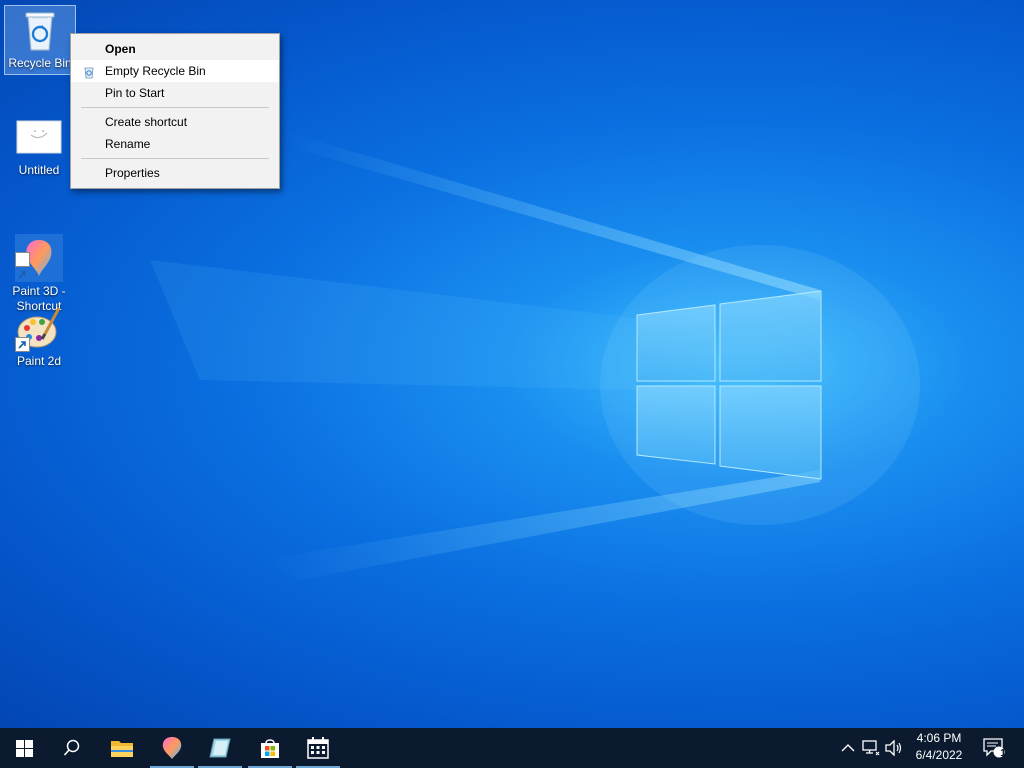 The width and height of the screenshot is (1024, 768). I want to click on volume-button, so click(894, 748).